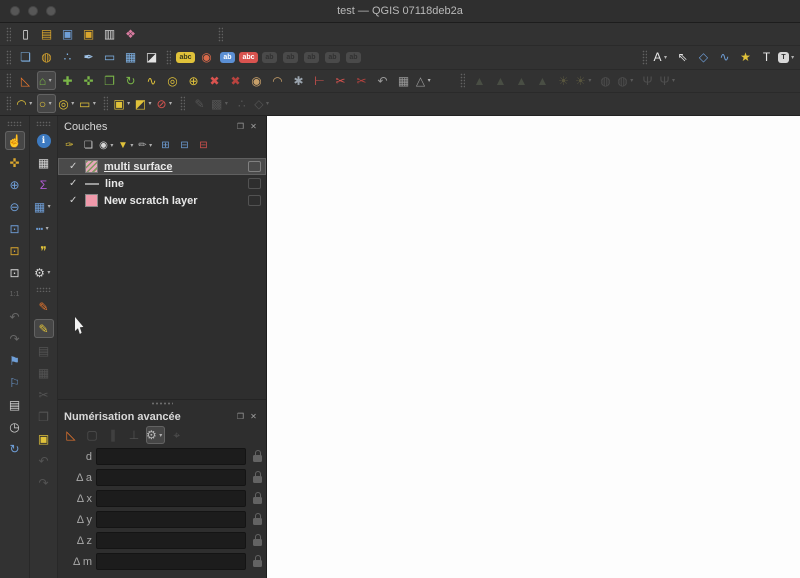 The image size is (800, 578). I want to click on add-group-icon: ❏, so click(88, 145).